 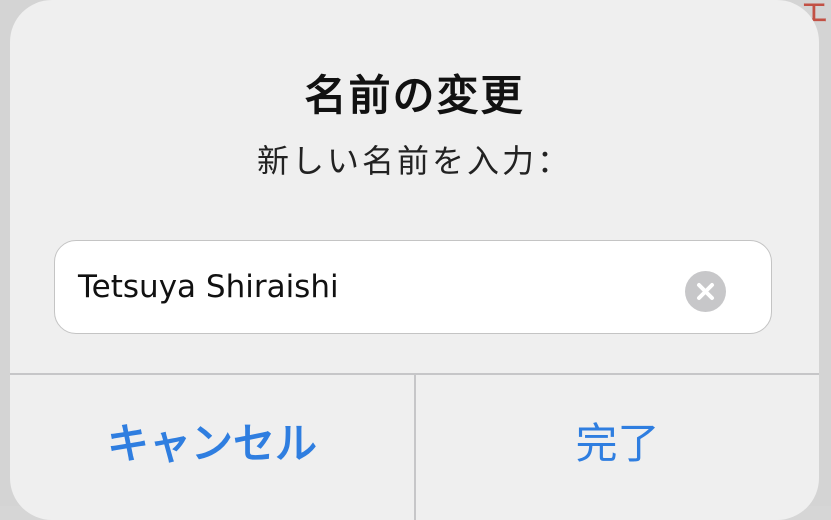 I want to click on alert-title: 名前の変更, so click(x=414, y=95).